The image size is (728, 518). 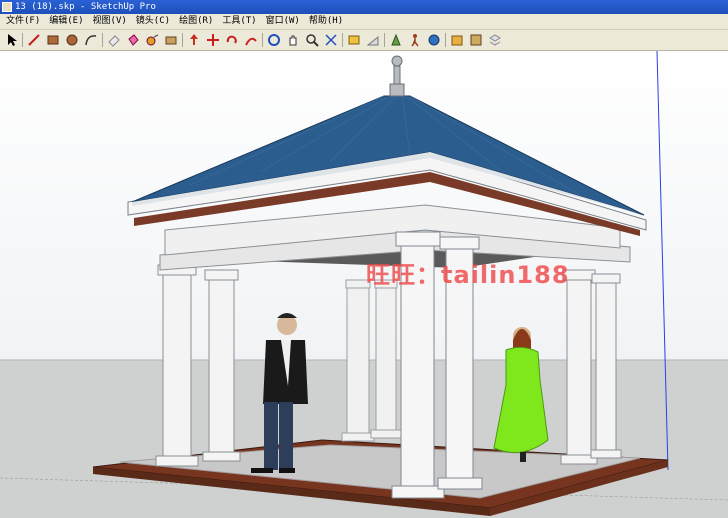 What do you see at coordinates (495, 40) in the screenshot?
I see `layers-icon` at bounding box center [495, 40].